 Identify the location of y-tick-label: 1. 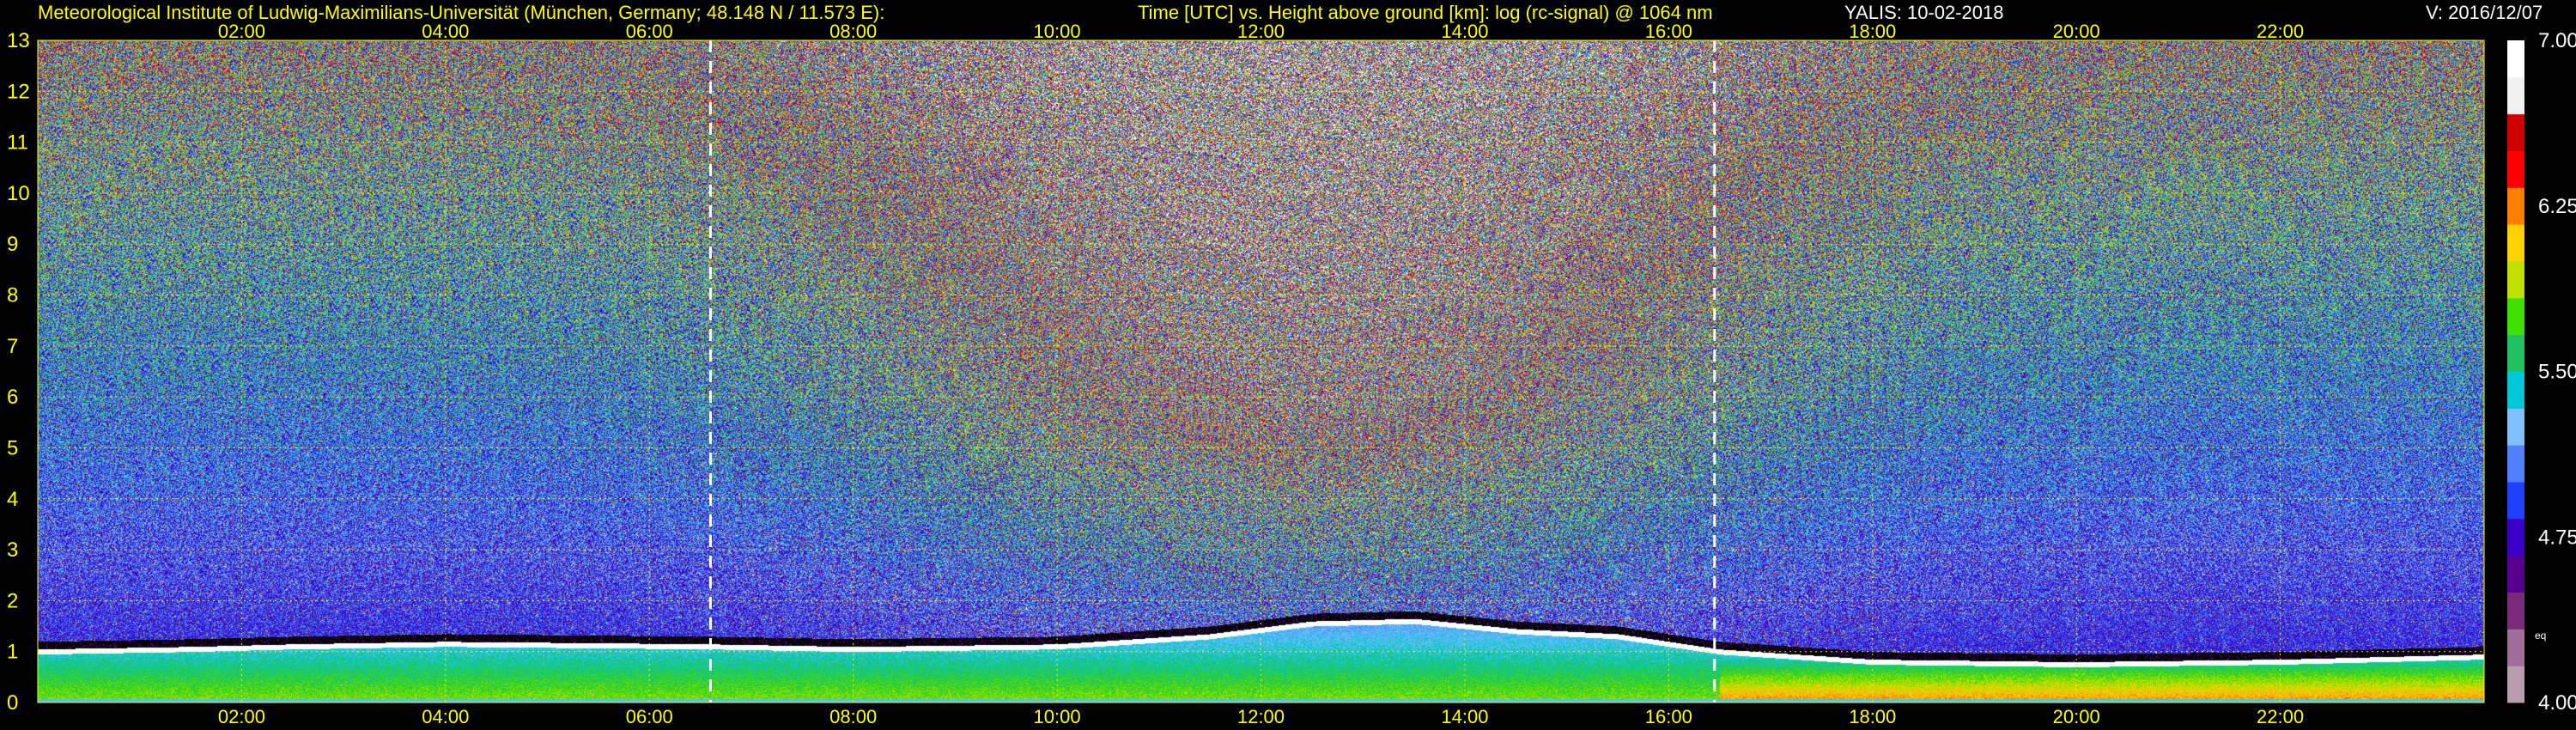
(13, 652).